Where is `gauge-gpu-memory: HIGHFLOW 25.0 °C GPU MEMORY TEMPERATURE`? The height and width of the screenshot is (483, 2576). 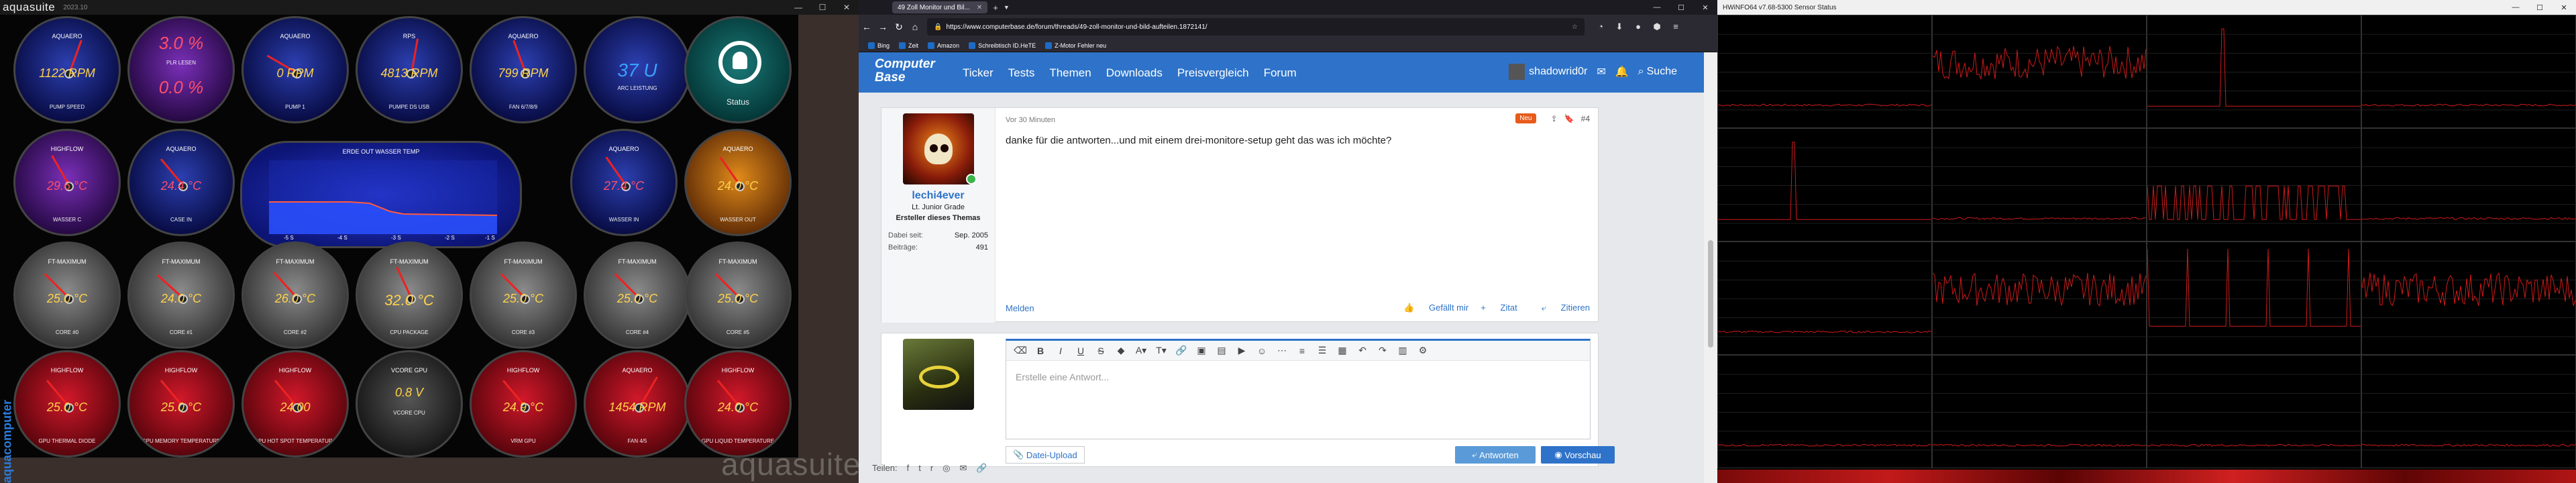
gauge-gpu-memory: HIGHFLOW 25.0 °C GPU MEMORY TEMPERATURE is located at coordinates (181, 404).